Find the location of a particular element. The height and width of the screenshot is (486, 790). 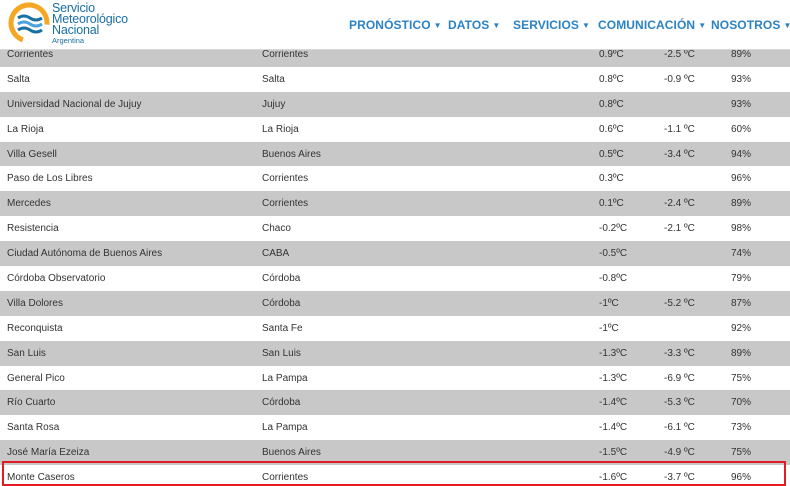

humidity-cell: 70% is located at coordinates (760, 403).